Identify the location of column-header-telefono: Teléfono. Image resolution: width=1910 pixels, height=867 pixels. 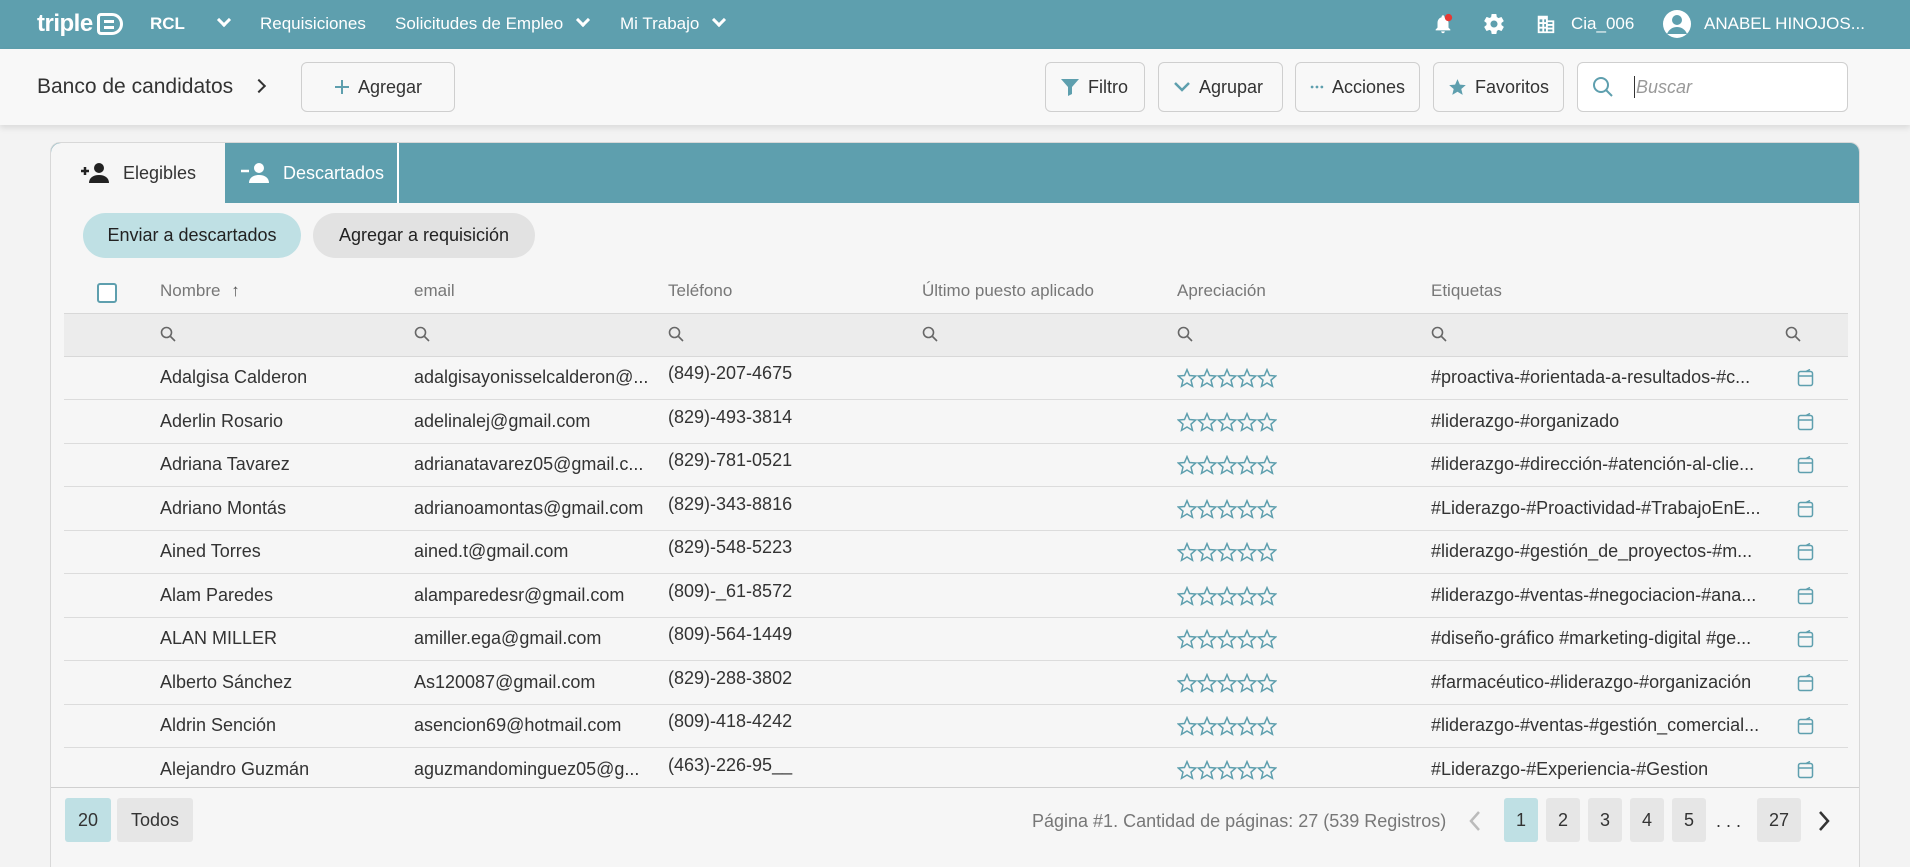
(700, 291).